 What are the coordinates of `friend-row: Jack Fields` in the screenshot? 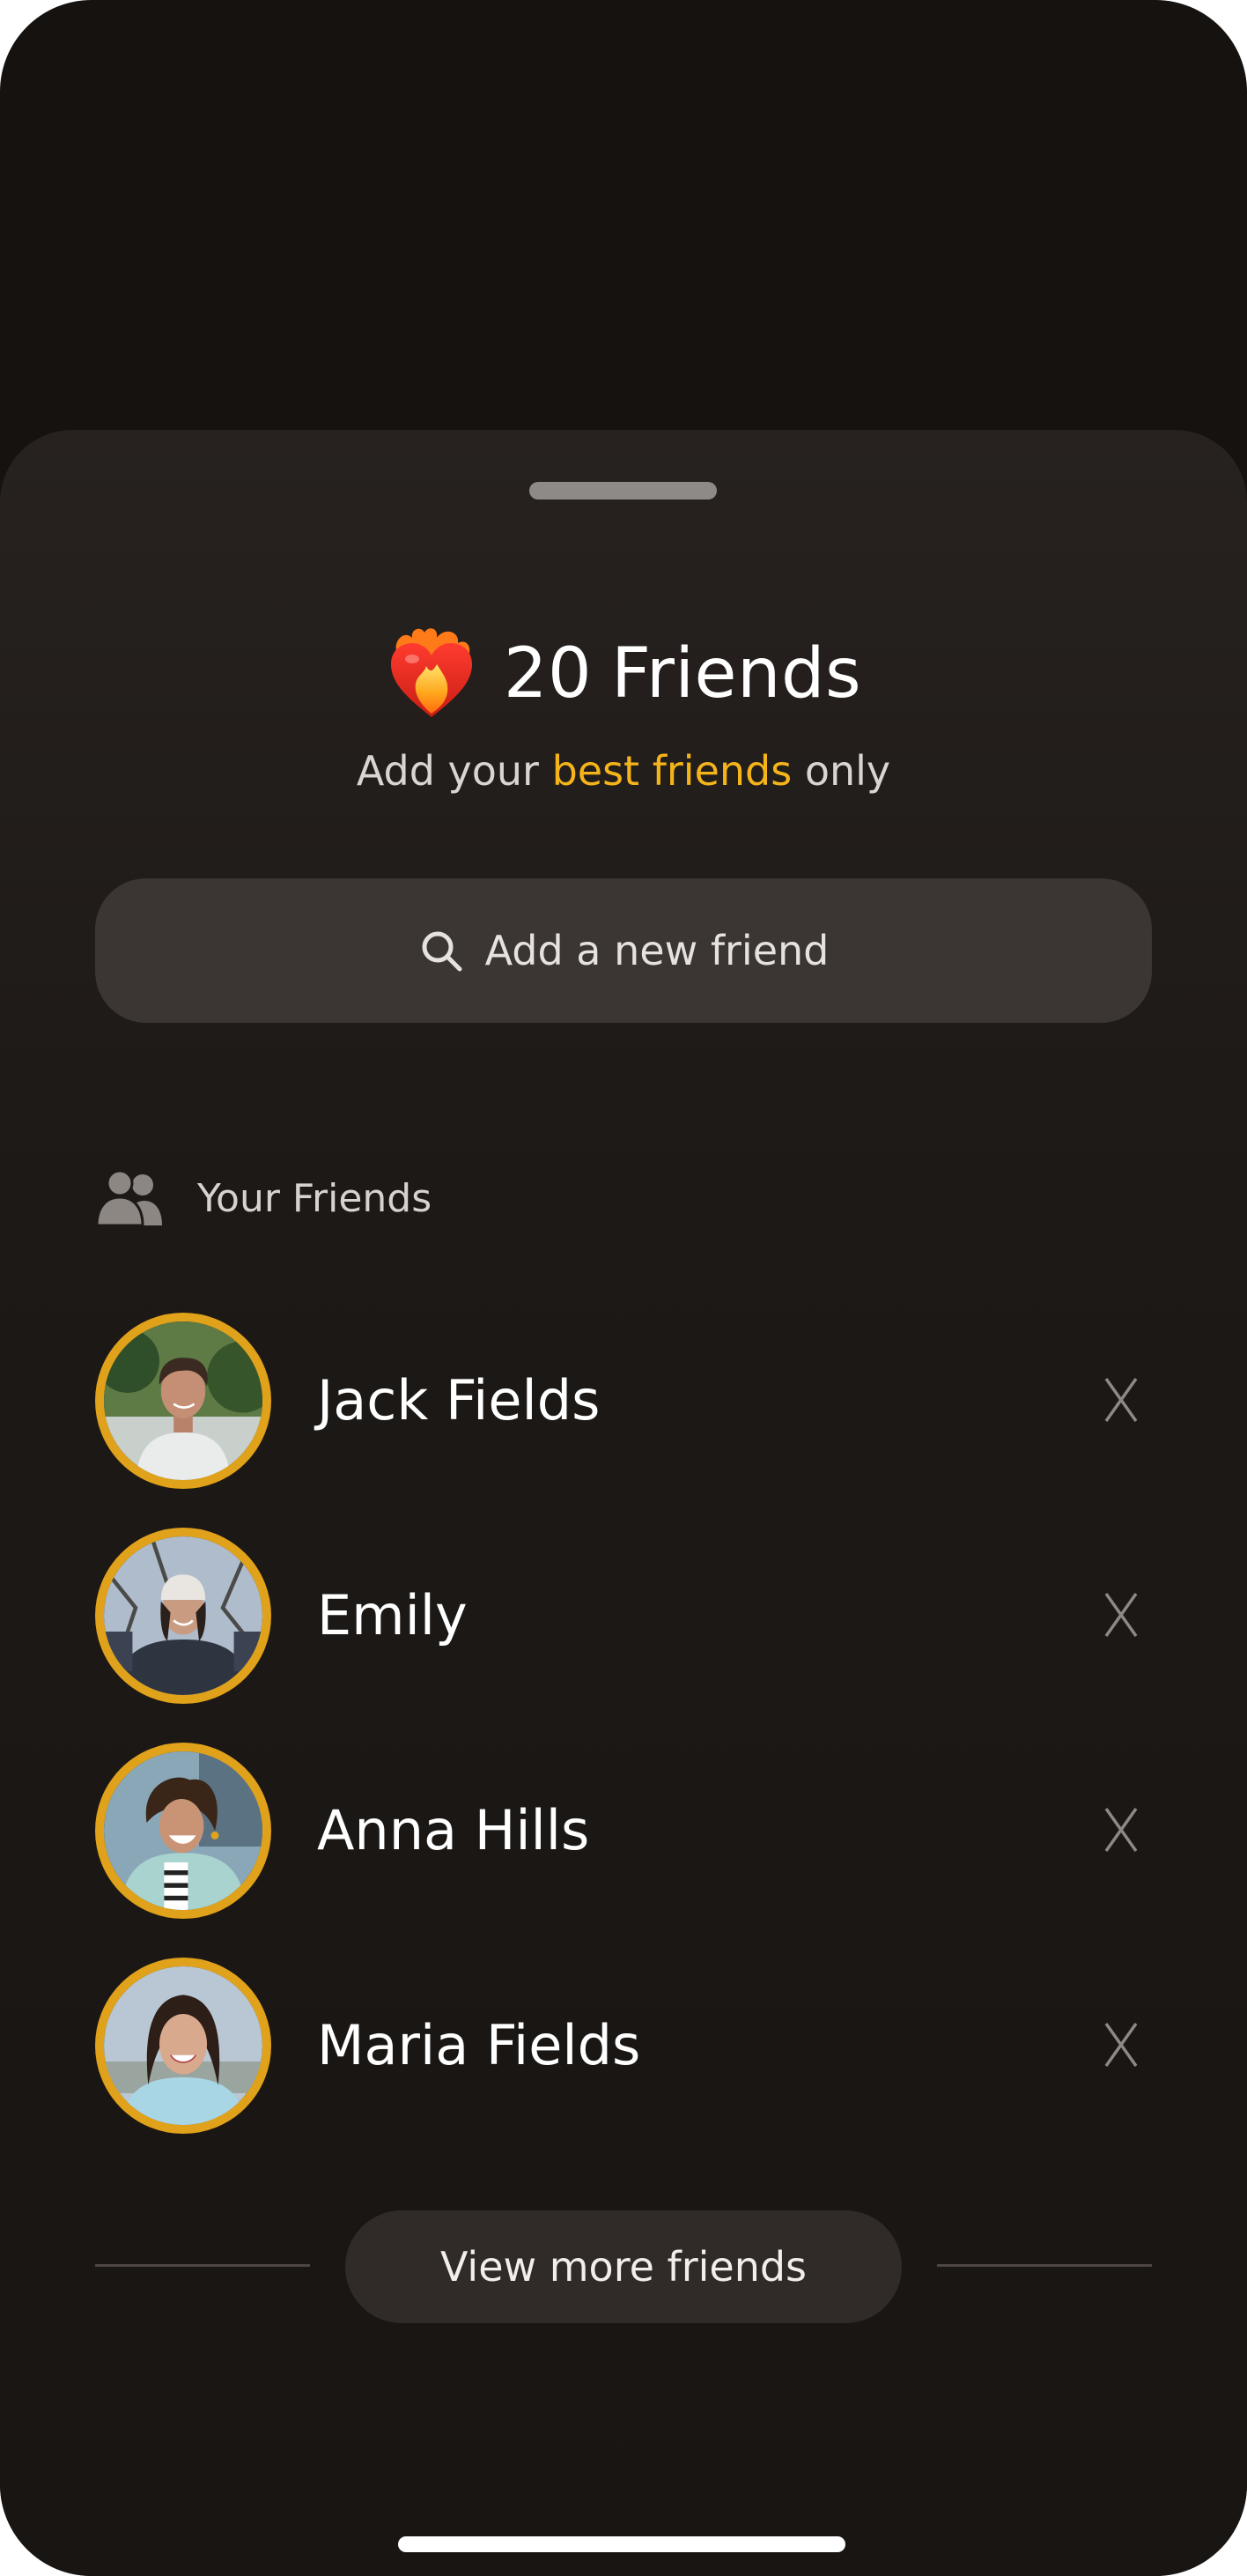 It's located at (624, 1401).